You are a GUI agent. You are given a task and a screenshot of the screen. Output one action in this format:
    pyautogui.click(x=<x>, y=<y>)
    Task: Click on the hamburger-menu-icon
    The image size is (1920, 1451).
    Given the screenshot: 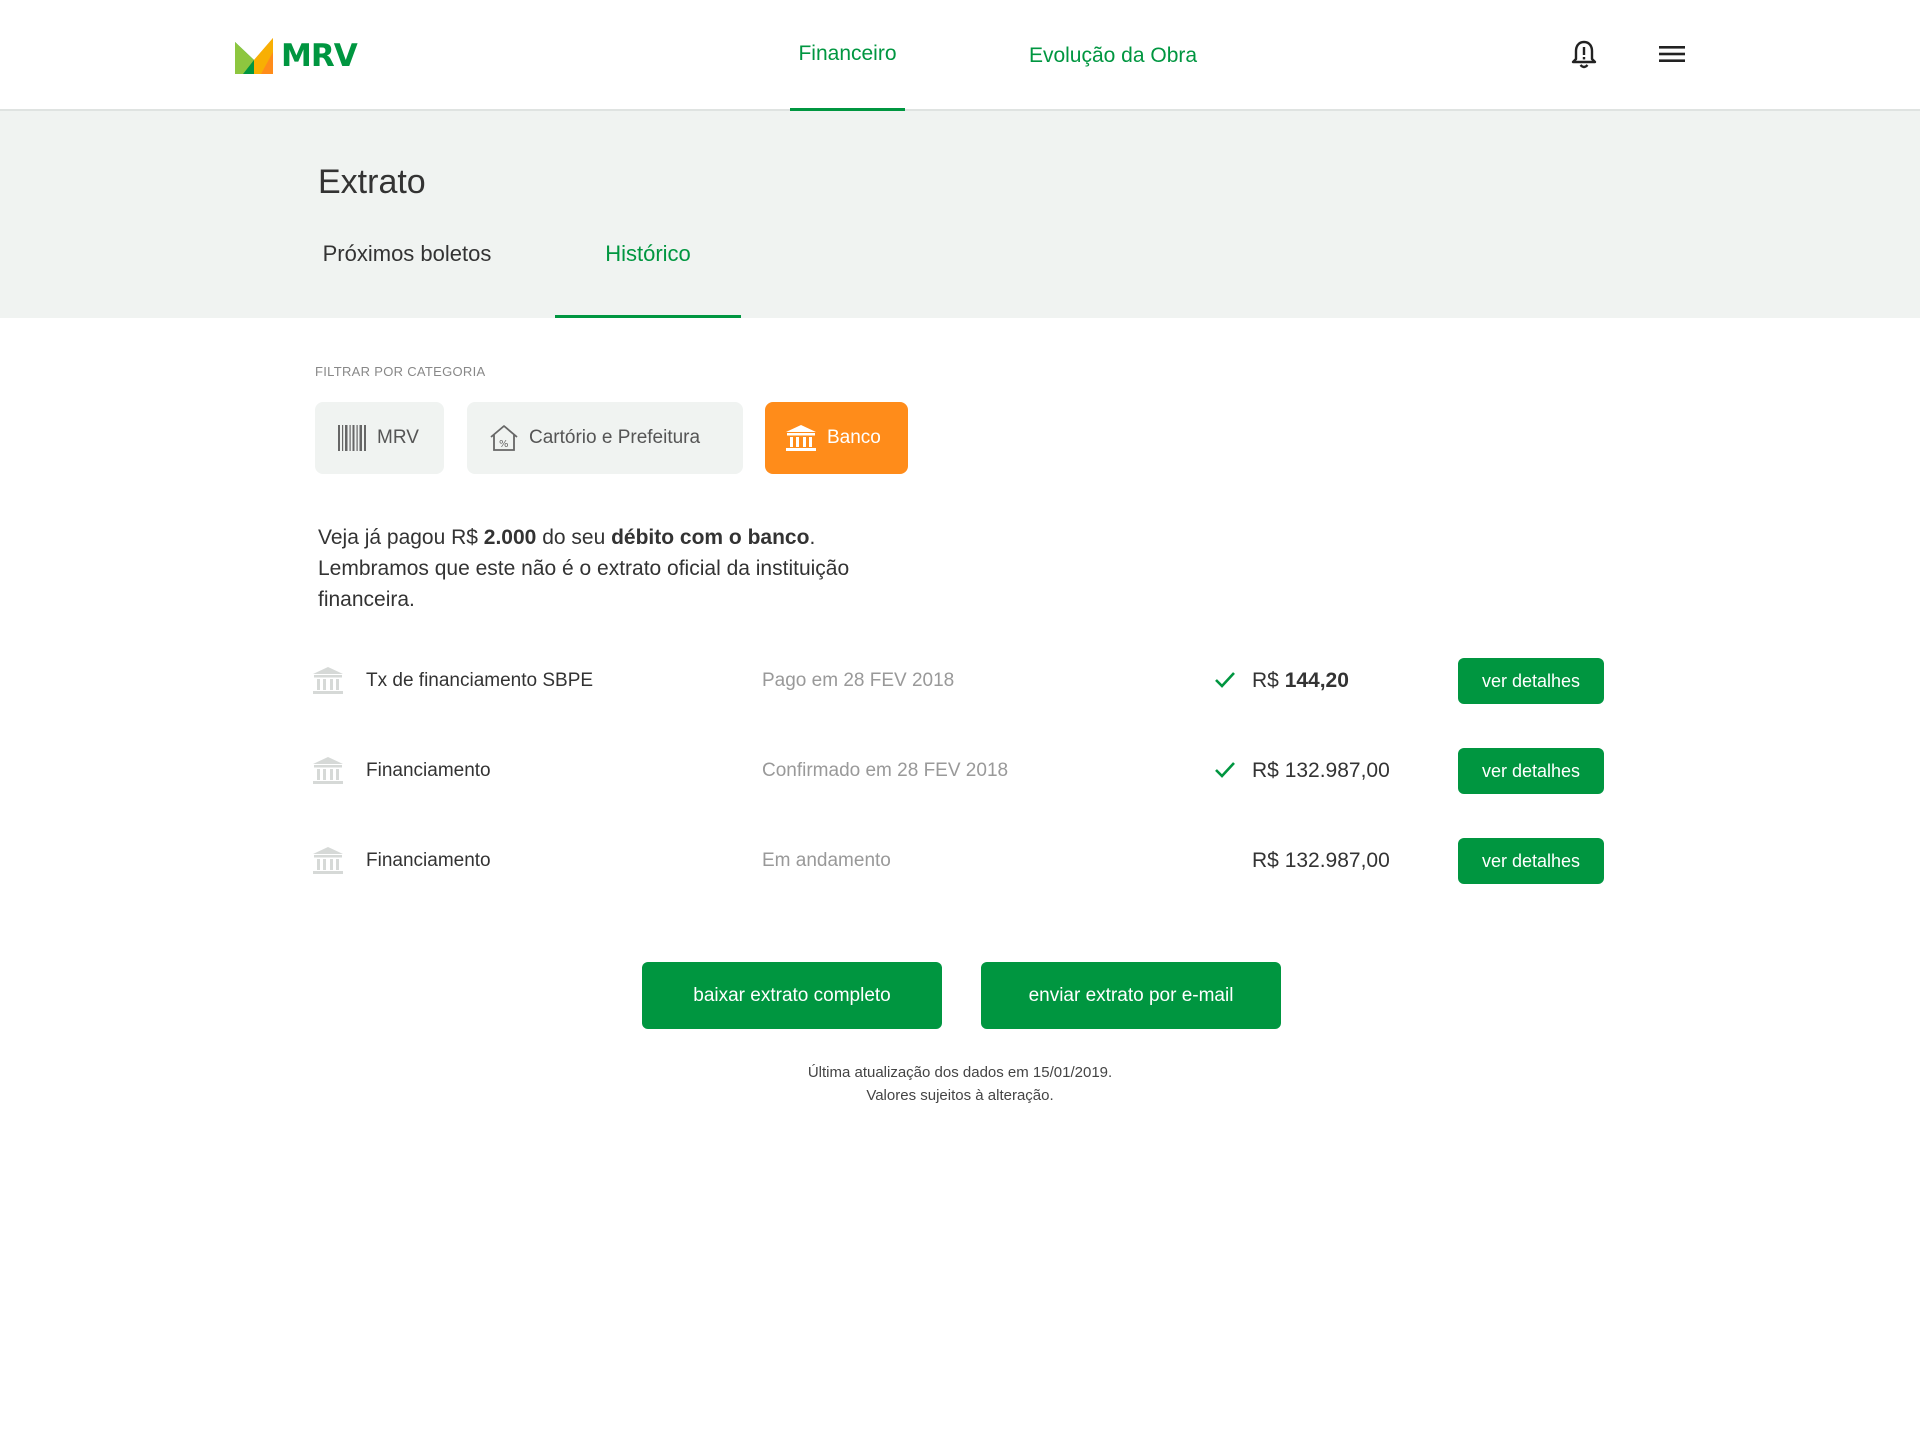 What is the action you would take?
    pyautogui.click(x=1672, y=54)
    